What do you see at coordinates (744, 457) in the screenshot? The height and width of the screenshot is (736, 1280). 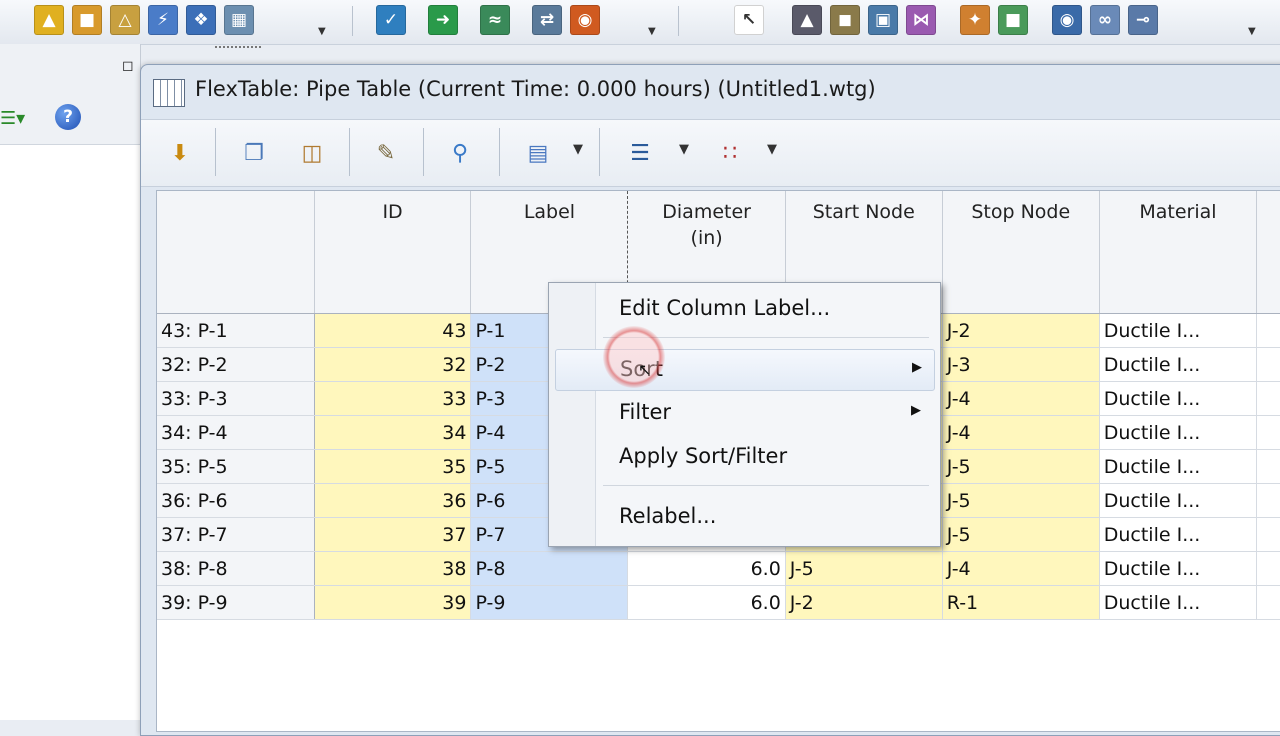 I see `menu-item-apply-sort-filter: Apply Sort/Filter` at bounding box center [744, 457].